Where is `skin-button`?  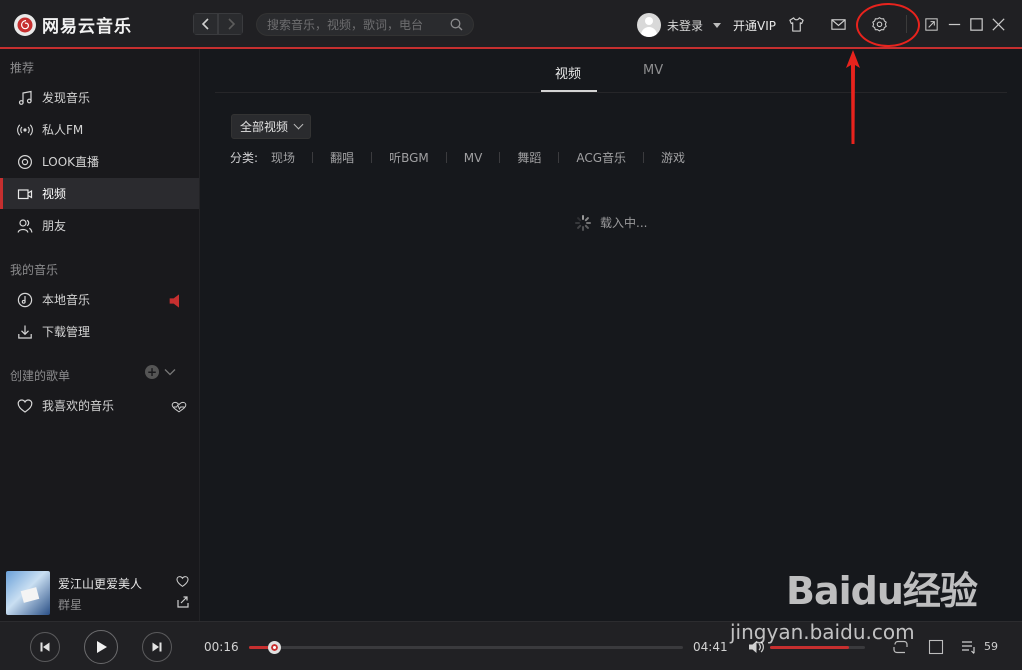 skin-button is located at coordinates (796, 24).